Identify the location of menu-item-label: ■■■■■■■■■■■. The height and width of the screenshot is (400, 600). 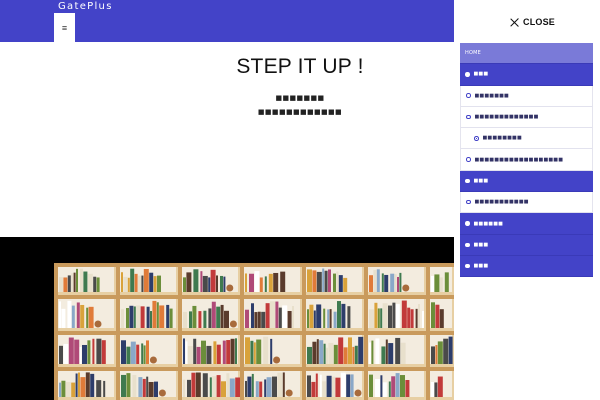
(501, 202).